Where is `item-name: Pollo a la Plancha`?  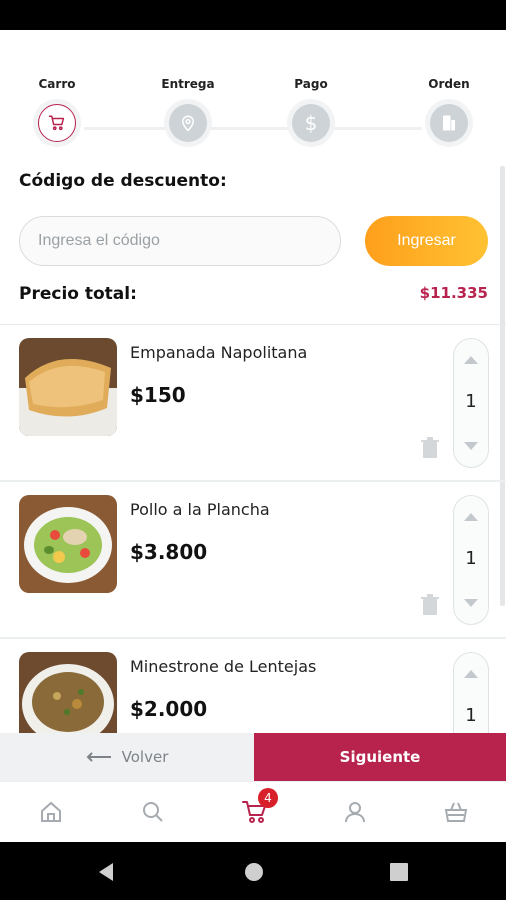
item-name: Pollo a la Plancha is located at coordinates (200, 509).